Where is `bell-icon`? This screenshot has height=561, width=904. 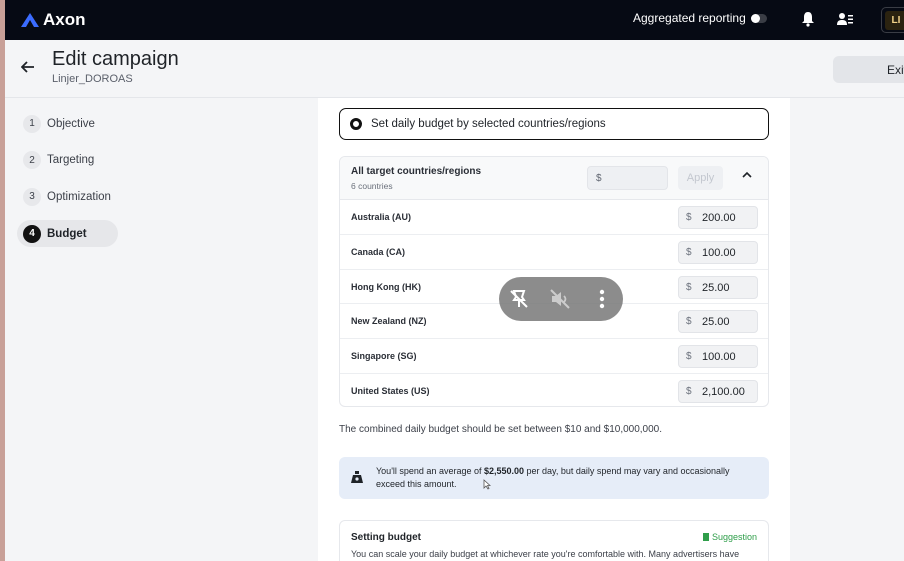 bell-icon is located at coordinates (808, 19).